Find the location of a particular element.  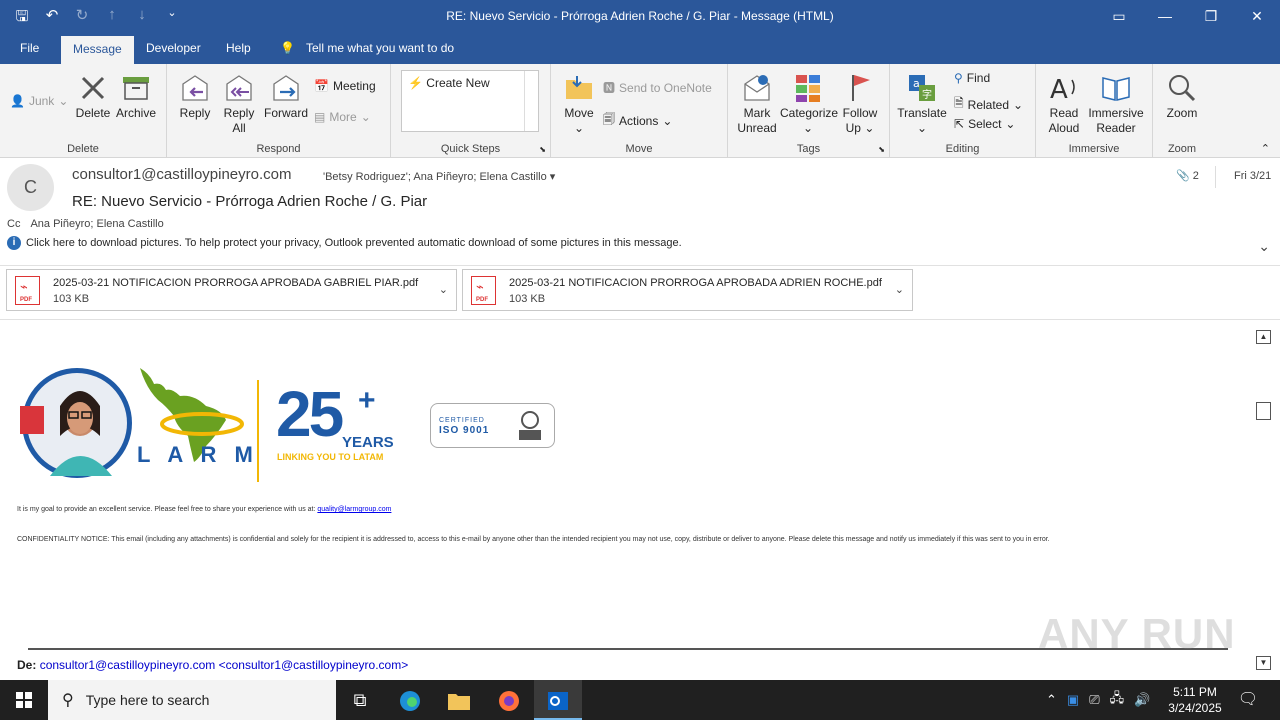

tell-me-icon: 💡 is located at coordinates (287, 48).